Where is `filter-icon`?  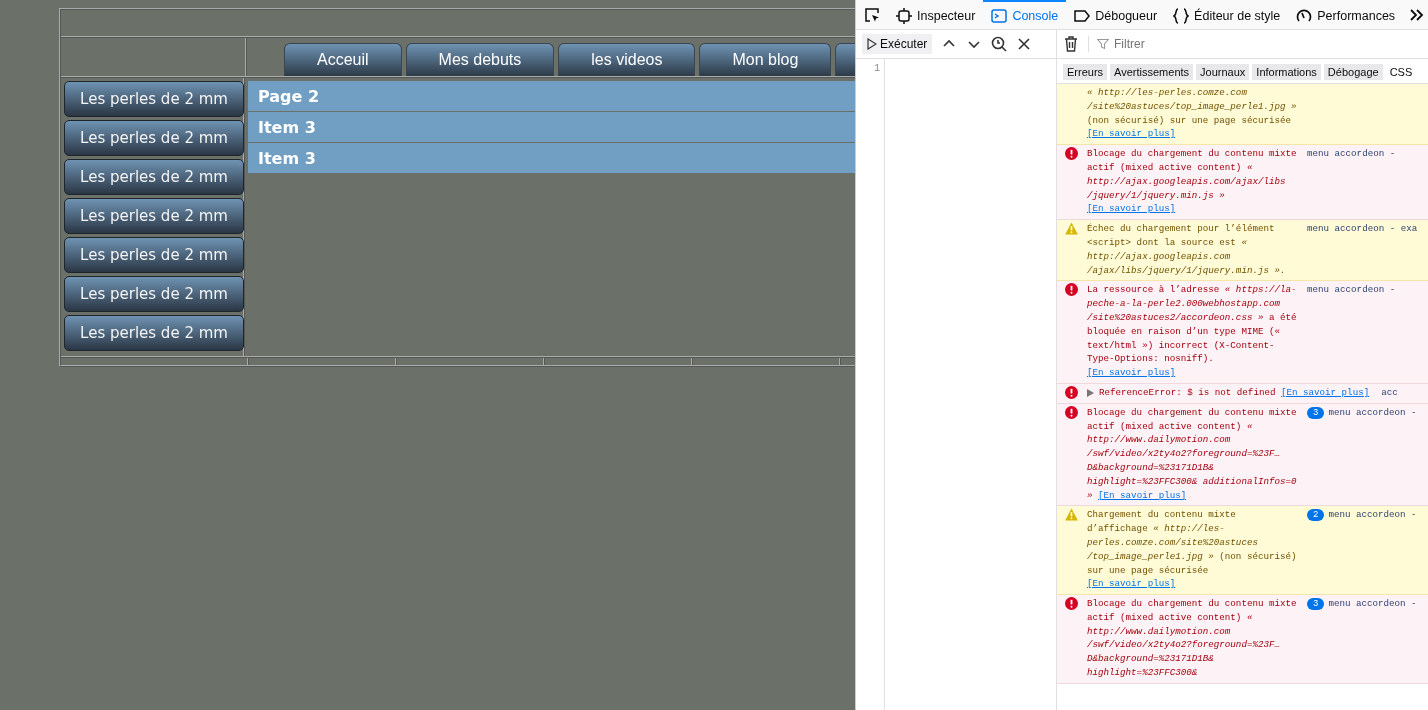 filter-icon is located at coordinates (1103, 44).